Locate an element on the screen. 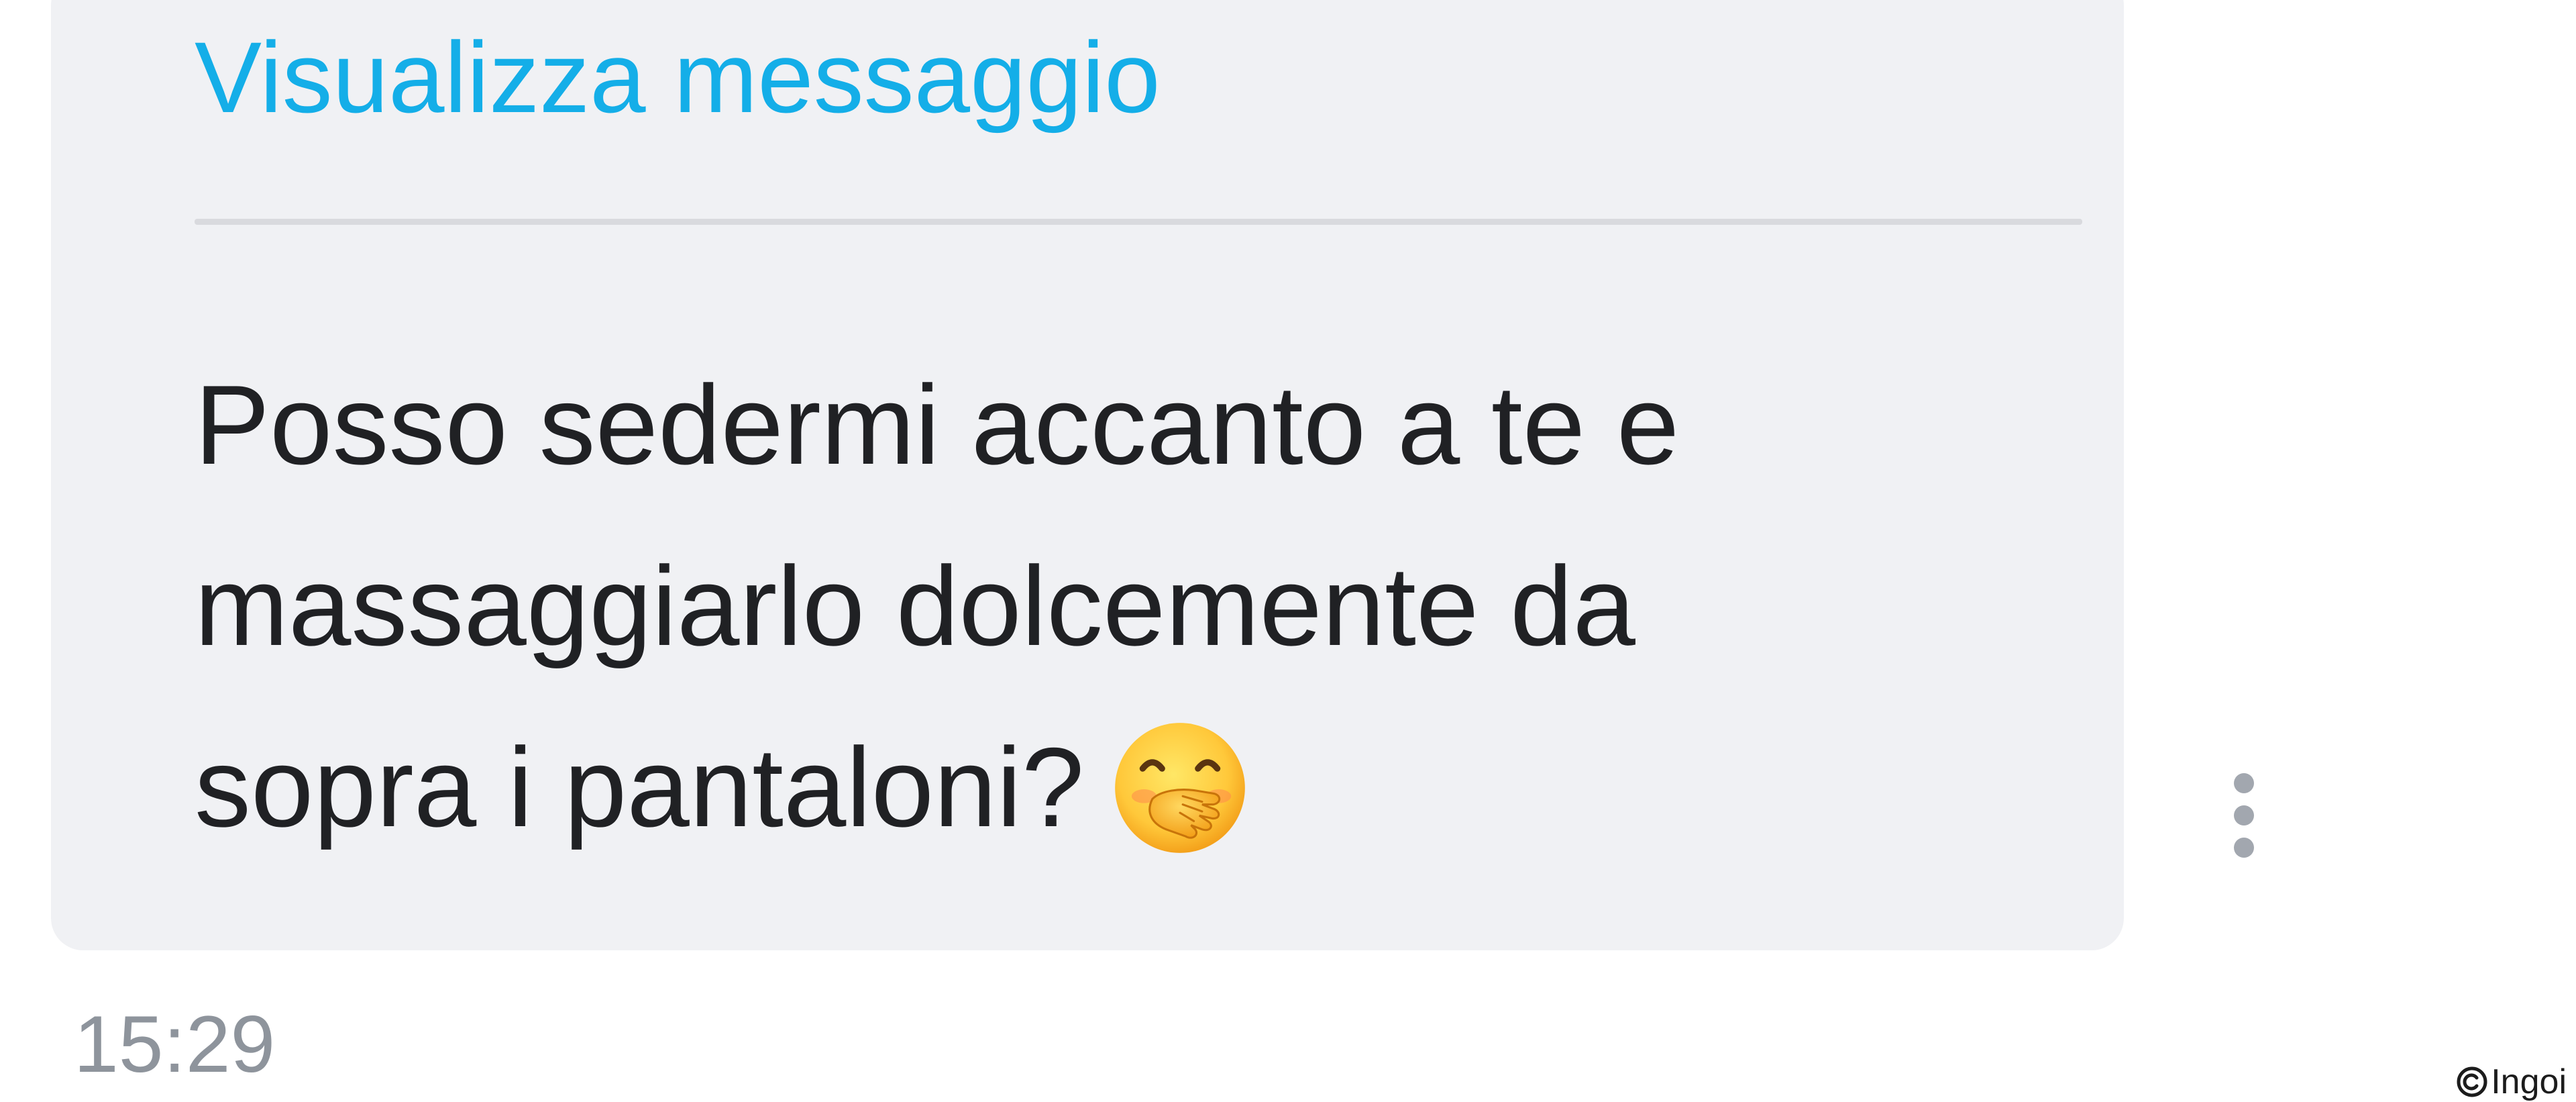 Image resolution: width=2576 pixels, height=1102 pixels. copyright-icon is located at coordinates (2472, 1082).